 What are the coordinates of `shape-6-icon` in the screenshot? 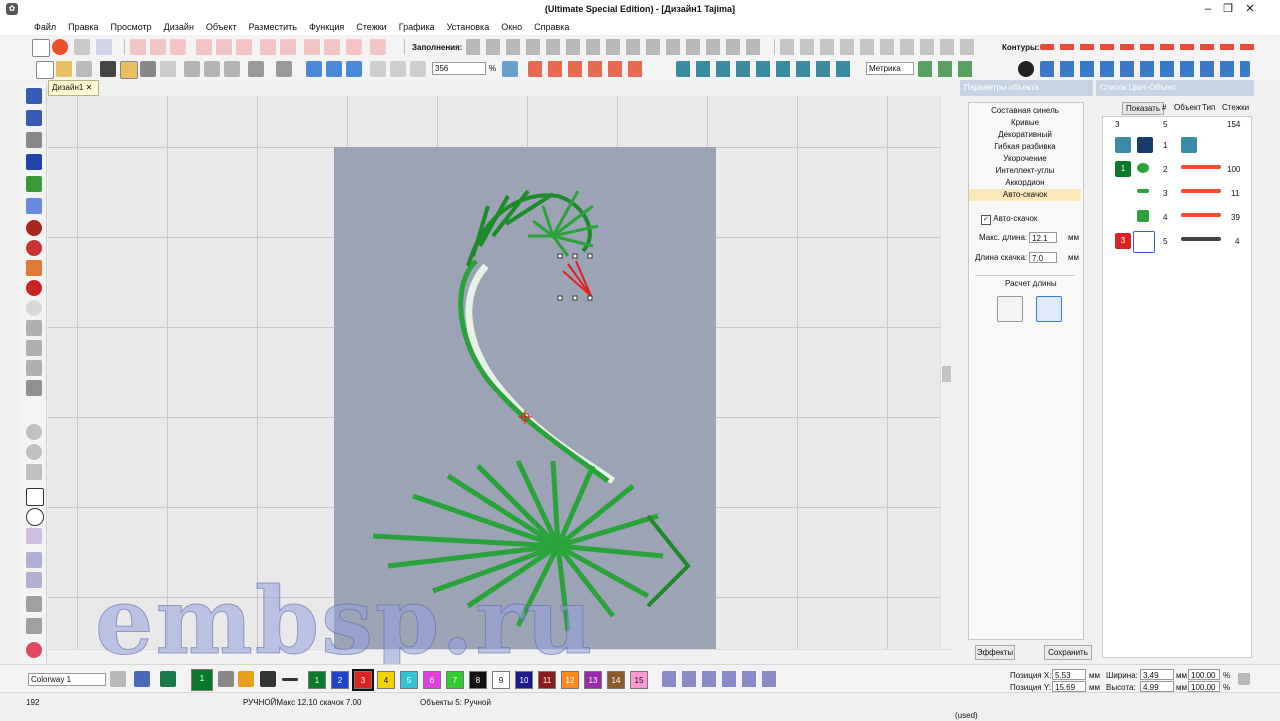 It's located at (312, 47).